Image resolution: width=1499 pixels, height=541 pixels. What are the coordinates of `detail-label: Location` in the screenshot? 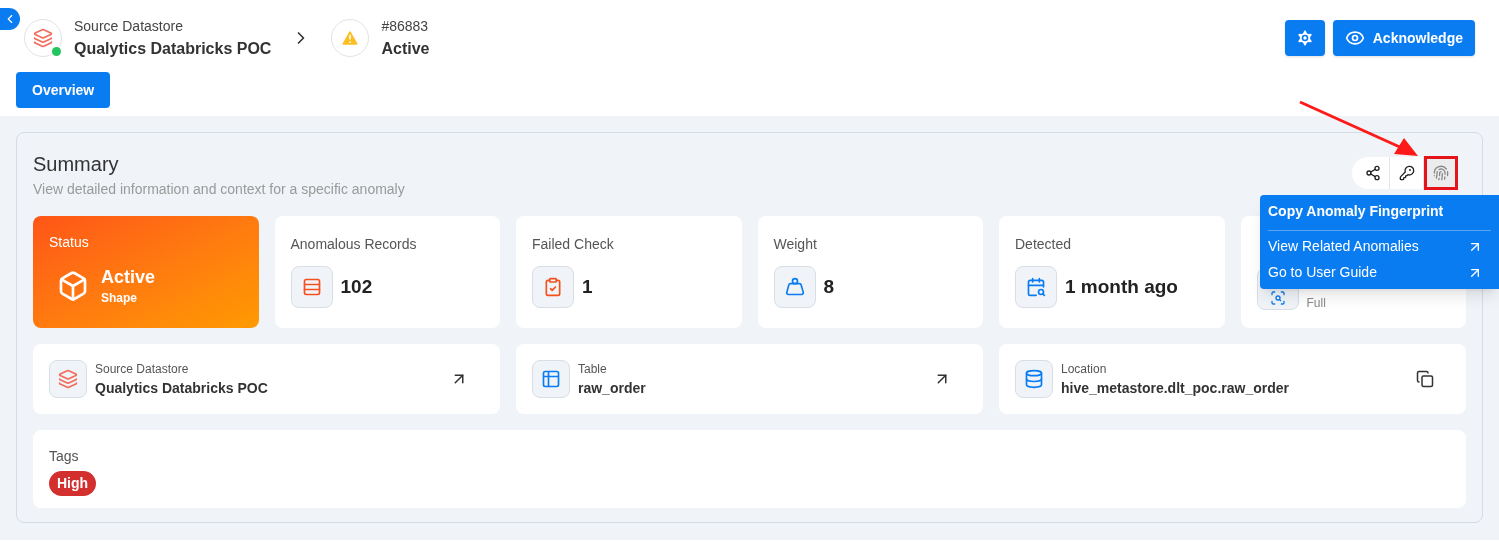 It's located at (1084, 369).